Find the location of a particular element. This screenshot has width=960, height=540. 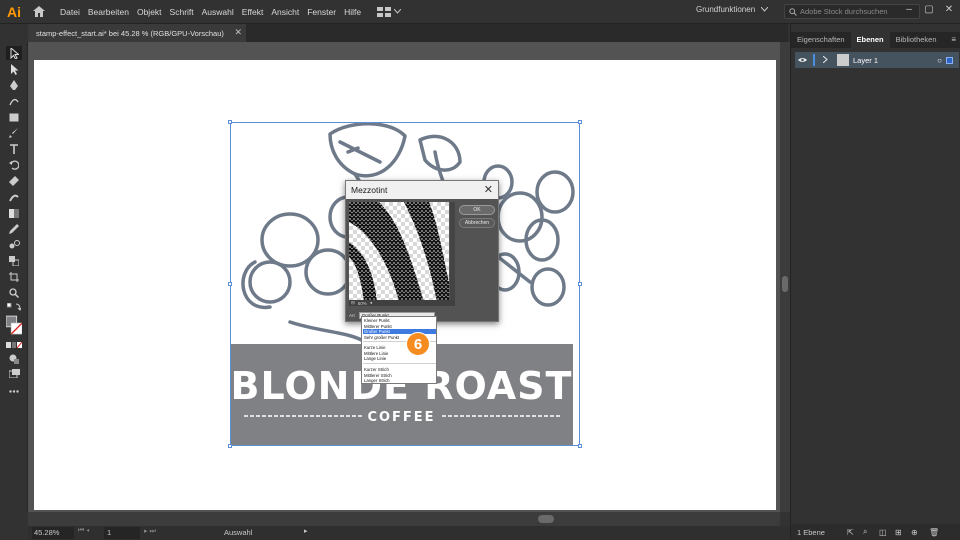

eyedropper-tool-icon is located at coordinates (14, 229).